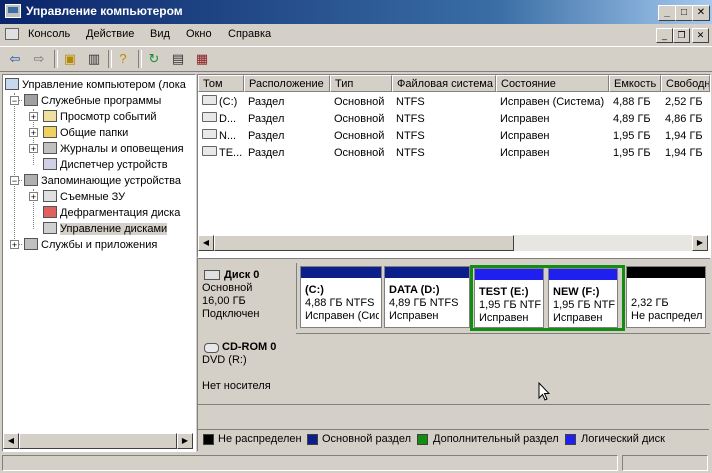 This screenshot has height=473, width=712. I want to click on tree-root: Управление компьютером (лока, so click(95, 85).